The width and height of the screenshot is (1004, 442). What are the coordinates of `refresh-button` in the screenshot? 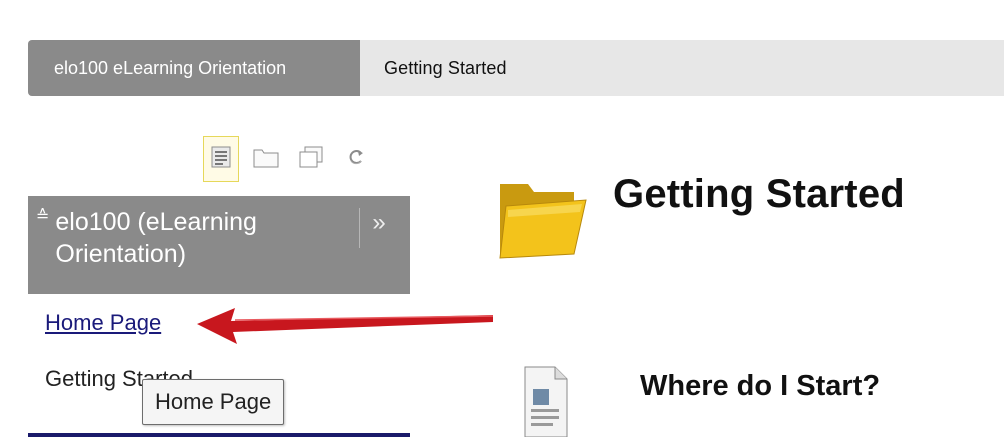 It's located at (356, 159).